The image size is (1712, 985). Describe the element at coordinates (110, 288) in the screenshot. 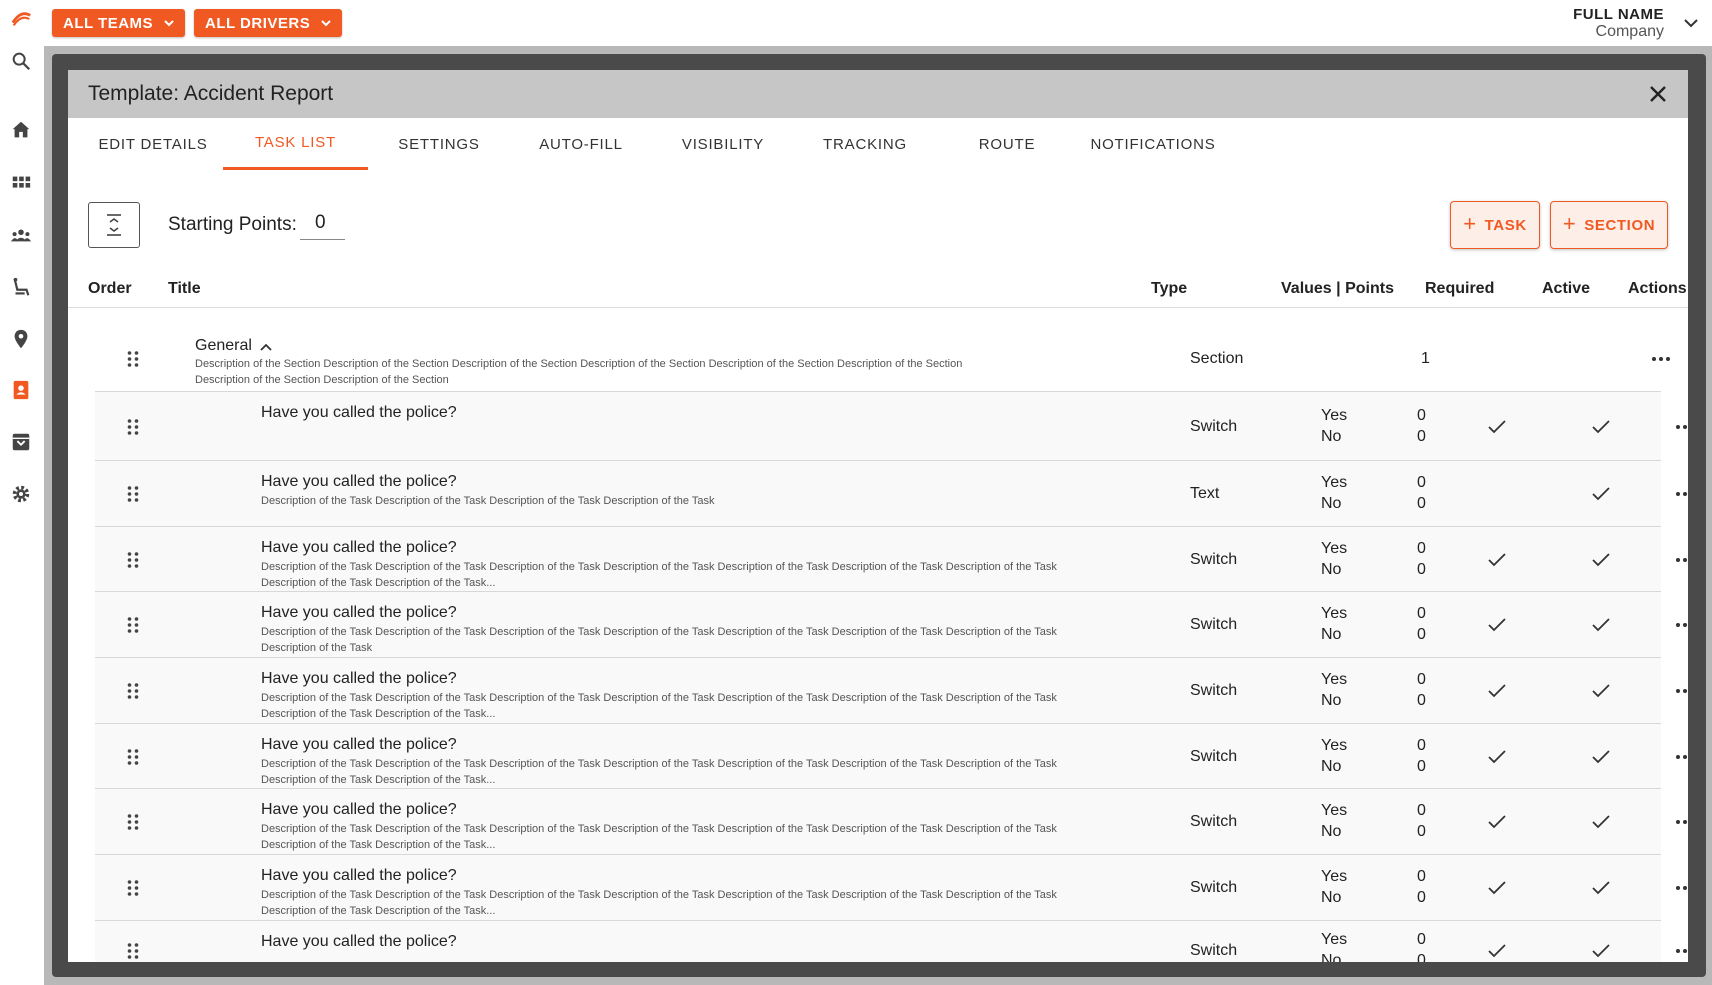

I see `header-order: Order` at that location.